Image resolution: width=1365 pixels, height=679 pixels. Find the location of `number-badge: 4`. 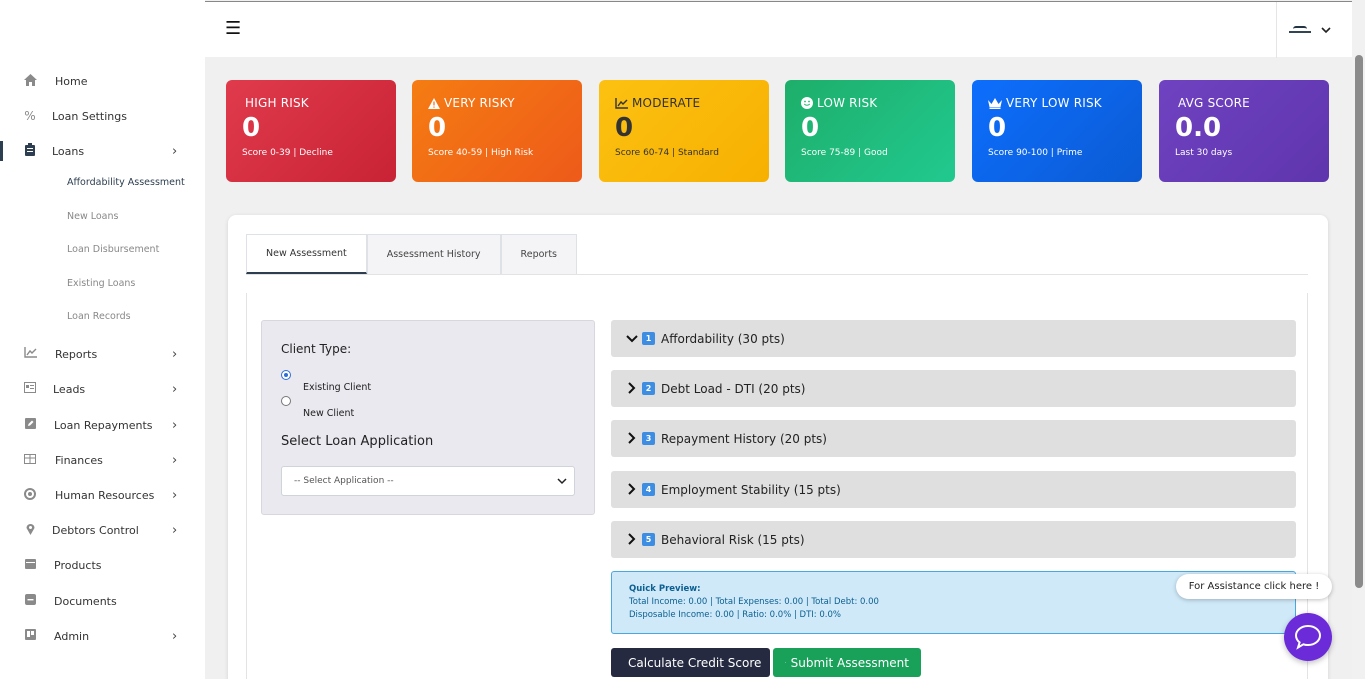

number-badge: 4 is located at coordinates (648, 489).